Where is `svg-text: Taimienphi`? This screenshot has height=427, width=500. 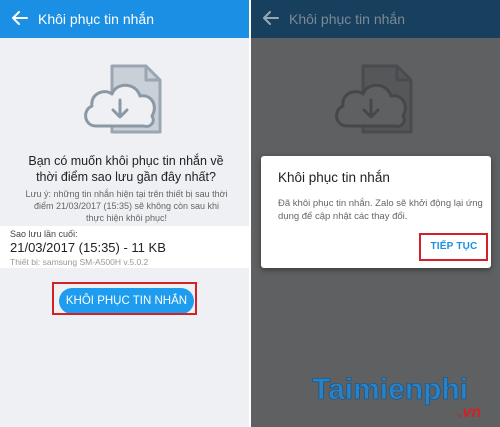
svg-text: Taimienphi is located at coordinates (390, 389).